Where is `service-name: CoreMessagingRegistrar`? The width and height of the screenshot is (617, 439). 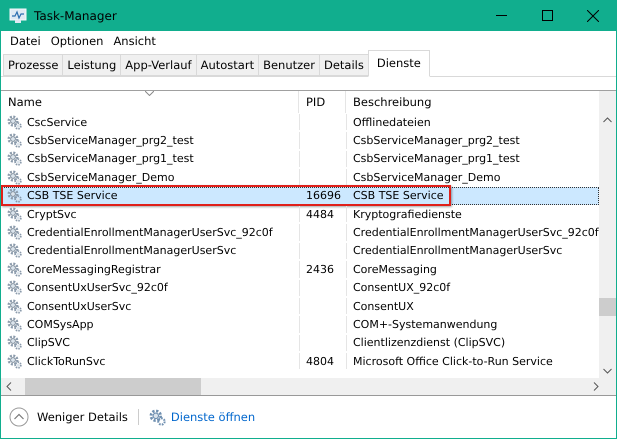 service-name: CoreMessagingRegistrar is located at coordinates (94, 269).